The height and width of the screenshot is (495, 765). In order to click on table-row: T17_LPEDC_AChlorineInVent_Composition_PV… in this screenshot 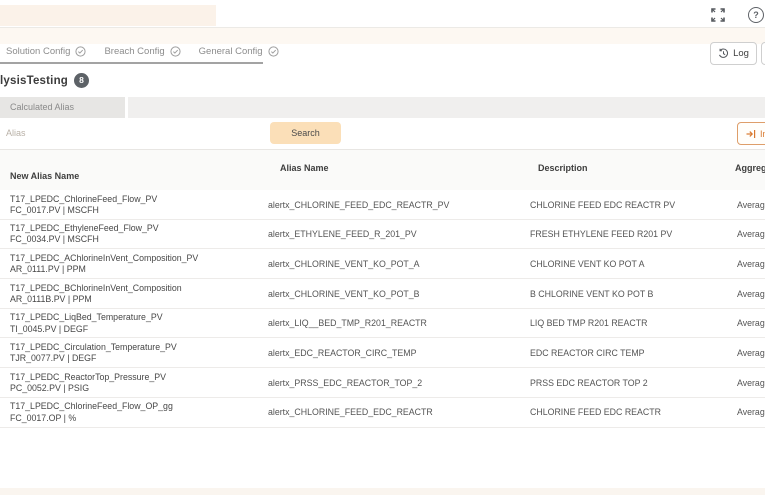, I will do `click(382, 264)`.